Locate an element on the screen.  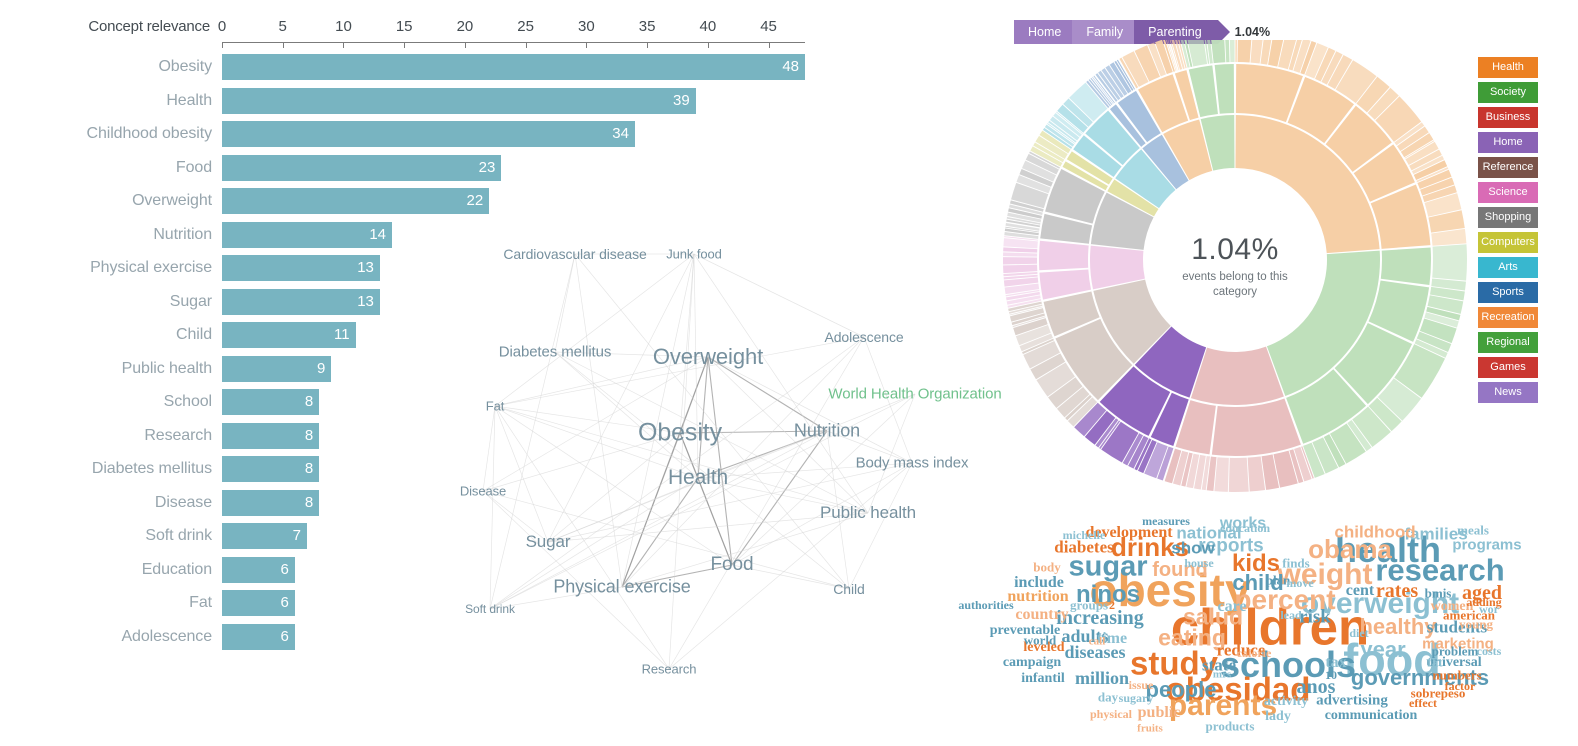
word-cloud-term: world is located at coordinates (1040, 640).